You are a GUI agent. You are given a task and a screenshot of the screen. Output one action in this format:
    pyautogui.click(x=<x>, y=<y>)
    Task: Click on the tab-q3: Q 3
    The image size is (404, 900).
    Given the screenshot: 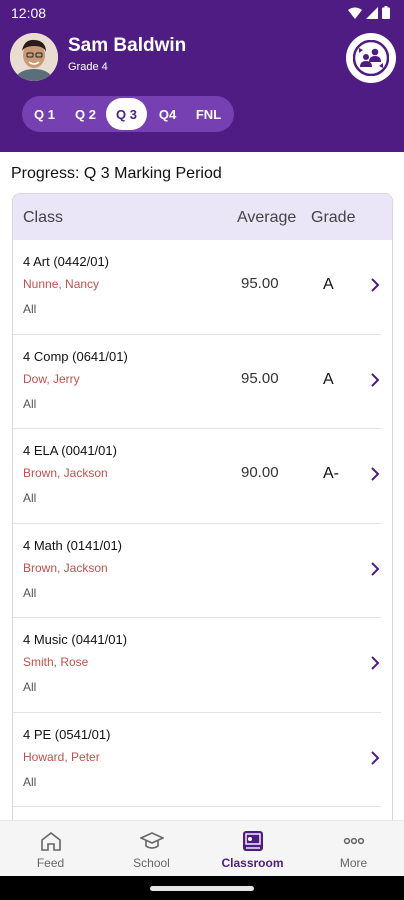 What is the action you would take?
    pyautogui.click(x=126, y=114)
    